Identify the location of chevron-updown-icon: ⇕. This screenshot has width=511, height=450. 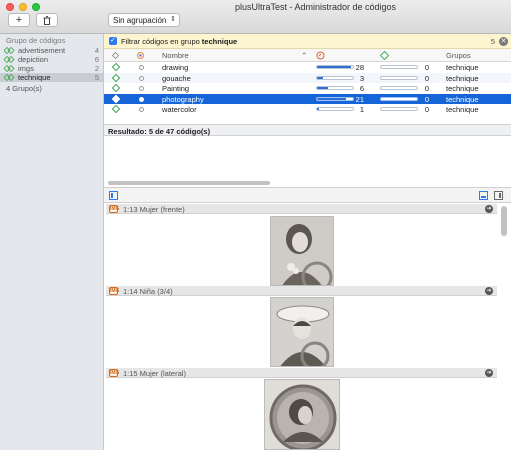
(173, 19).